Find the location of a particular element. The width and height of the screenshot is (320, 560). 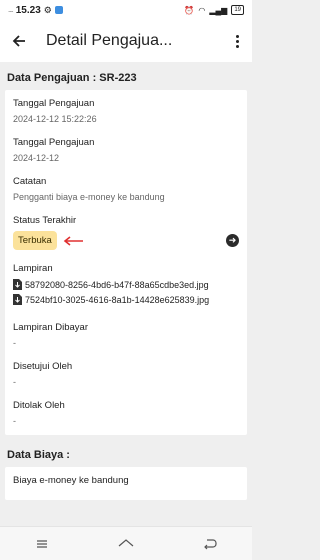

status-time: 15.23 is located at coordinates (28, 10).